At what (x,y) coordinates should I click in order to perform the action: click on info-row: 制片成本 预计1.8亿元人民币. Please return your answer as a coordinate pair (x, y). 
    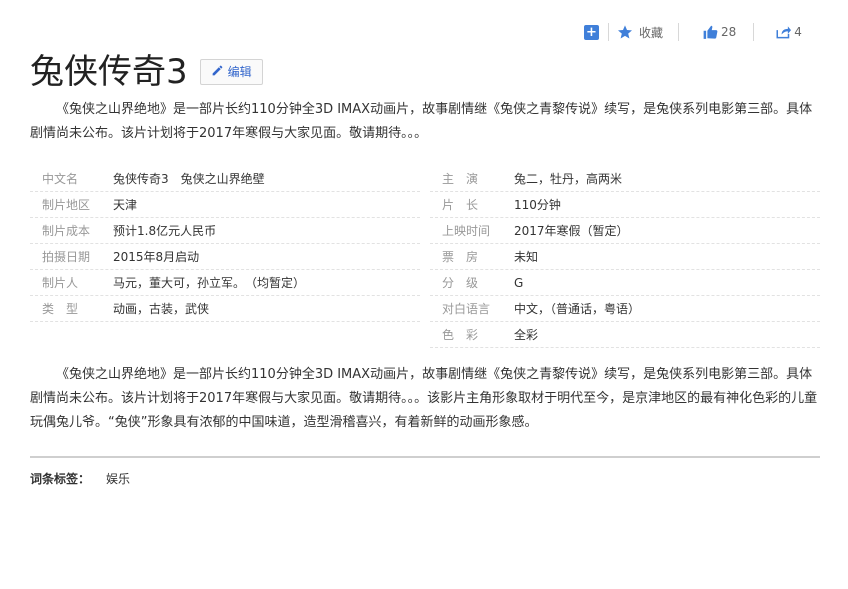
    Looking at the image, I should click on (225, 231).